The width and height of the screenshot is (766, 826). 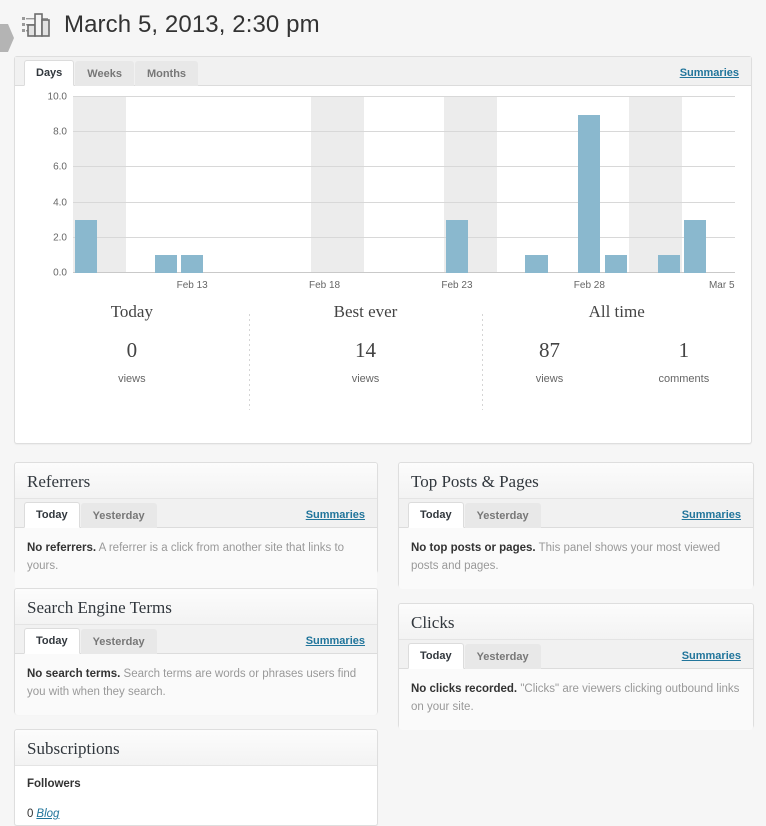 What do you see at coordinates (436, 656) in the screenshot?
I see `clicks-tab-today: Today` at bounding box center [436, 656].